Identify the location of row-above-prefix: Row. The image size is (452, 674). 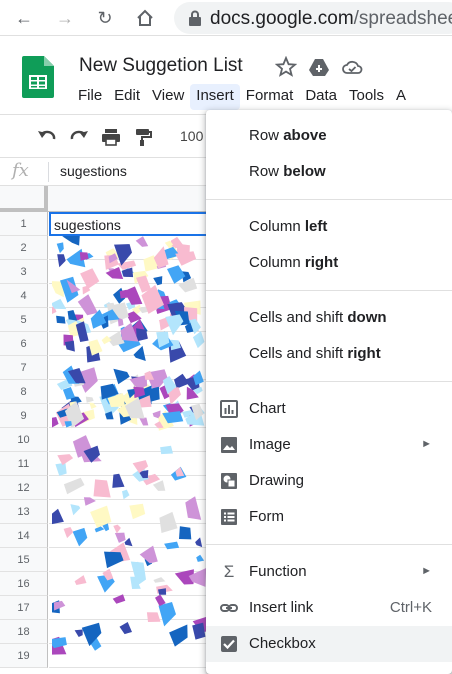
(266, 135).